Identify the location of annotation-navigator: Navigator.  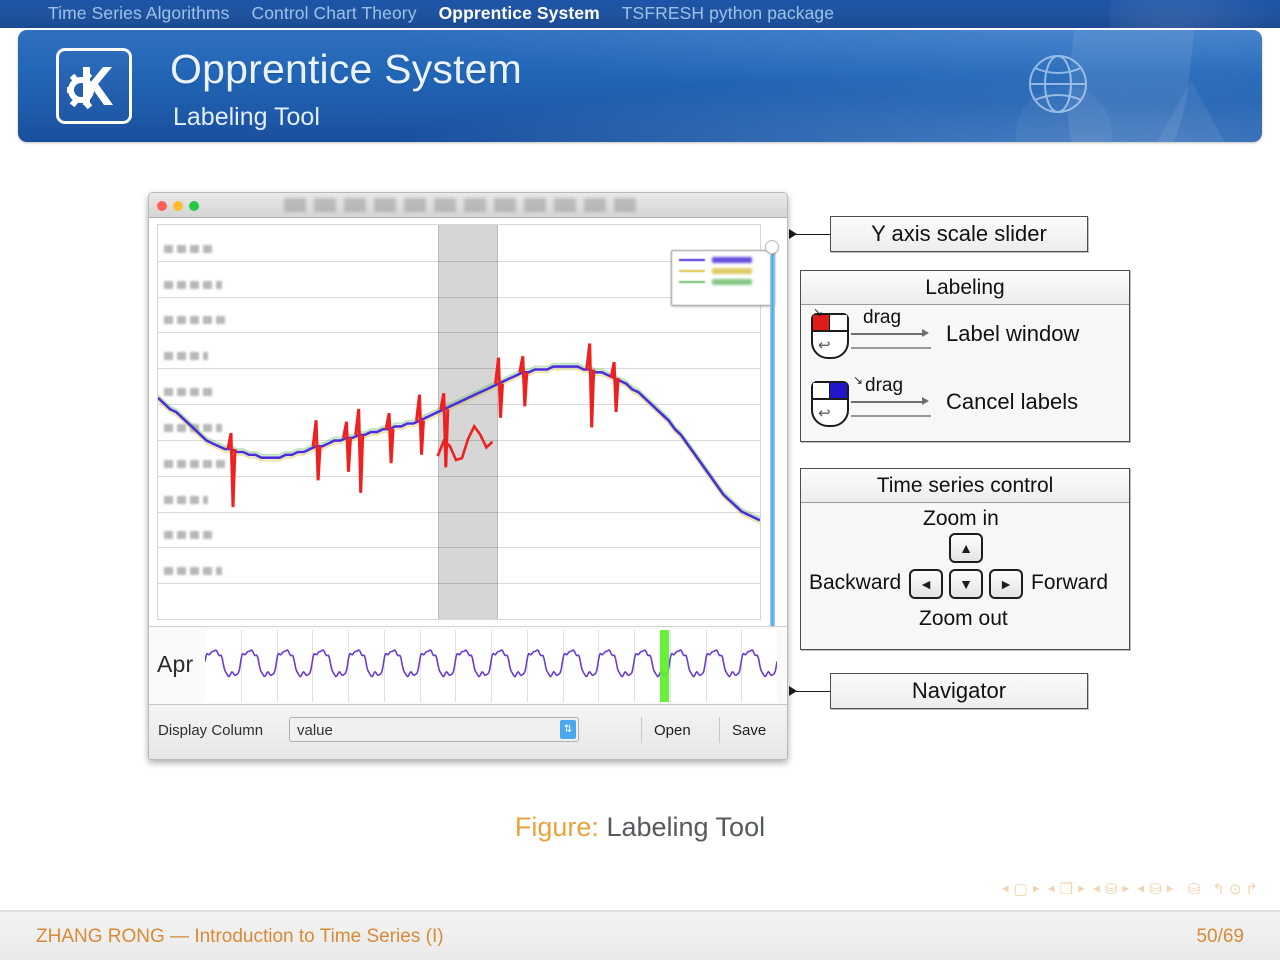
(959, 691).